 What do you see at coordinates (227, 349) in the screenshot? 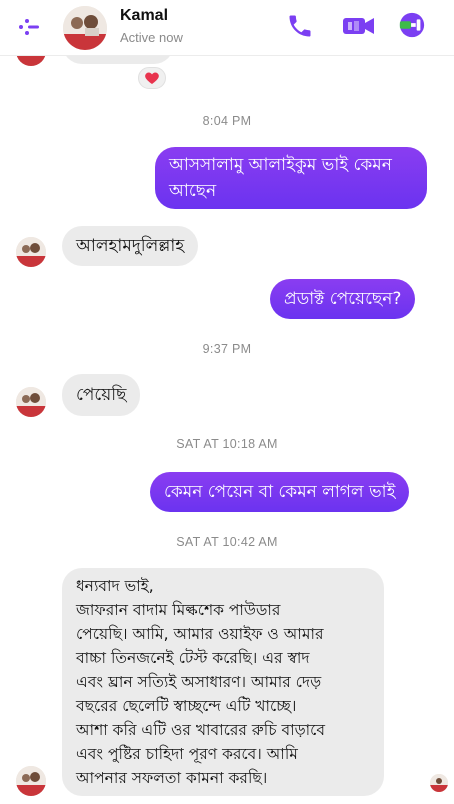
I see `timestamp: 9:37 PM` at bounding box center [227, 349].